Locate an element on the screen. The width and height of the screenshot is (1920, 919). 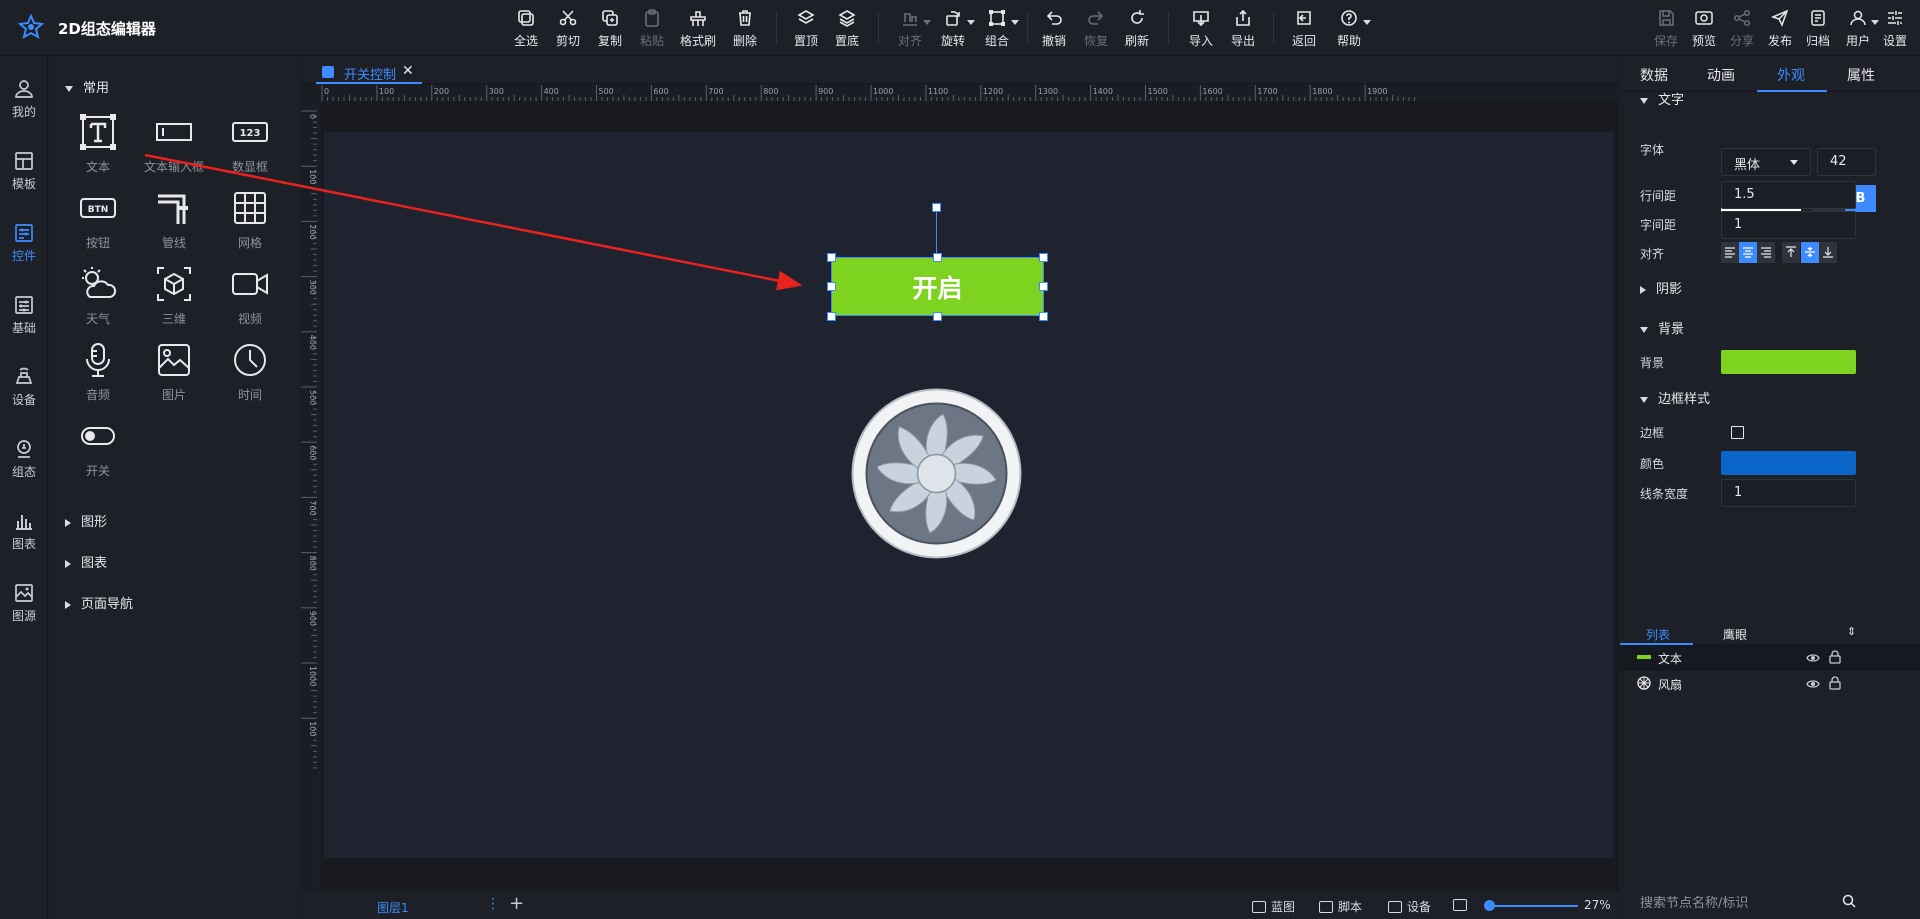
background-color-swatch is located at coordinates (1788, 362).